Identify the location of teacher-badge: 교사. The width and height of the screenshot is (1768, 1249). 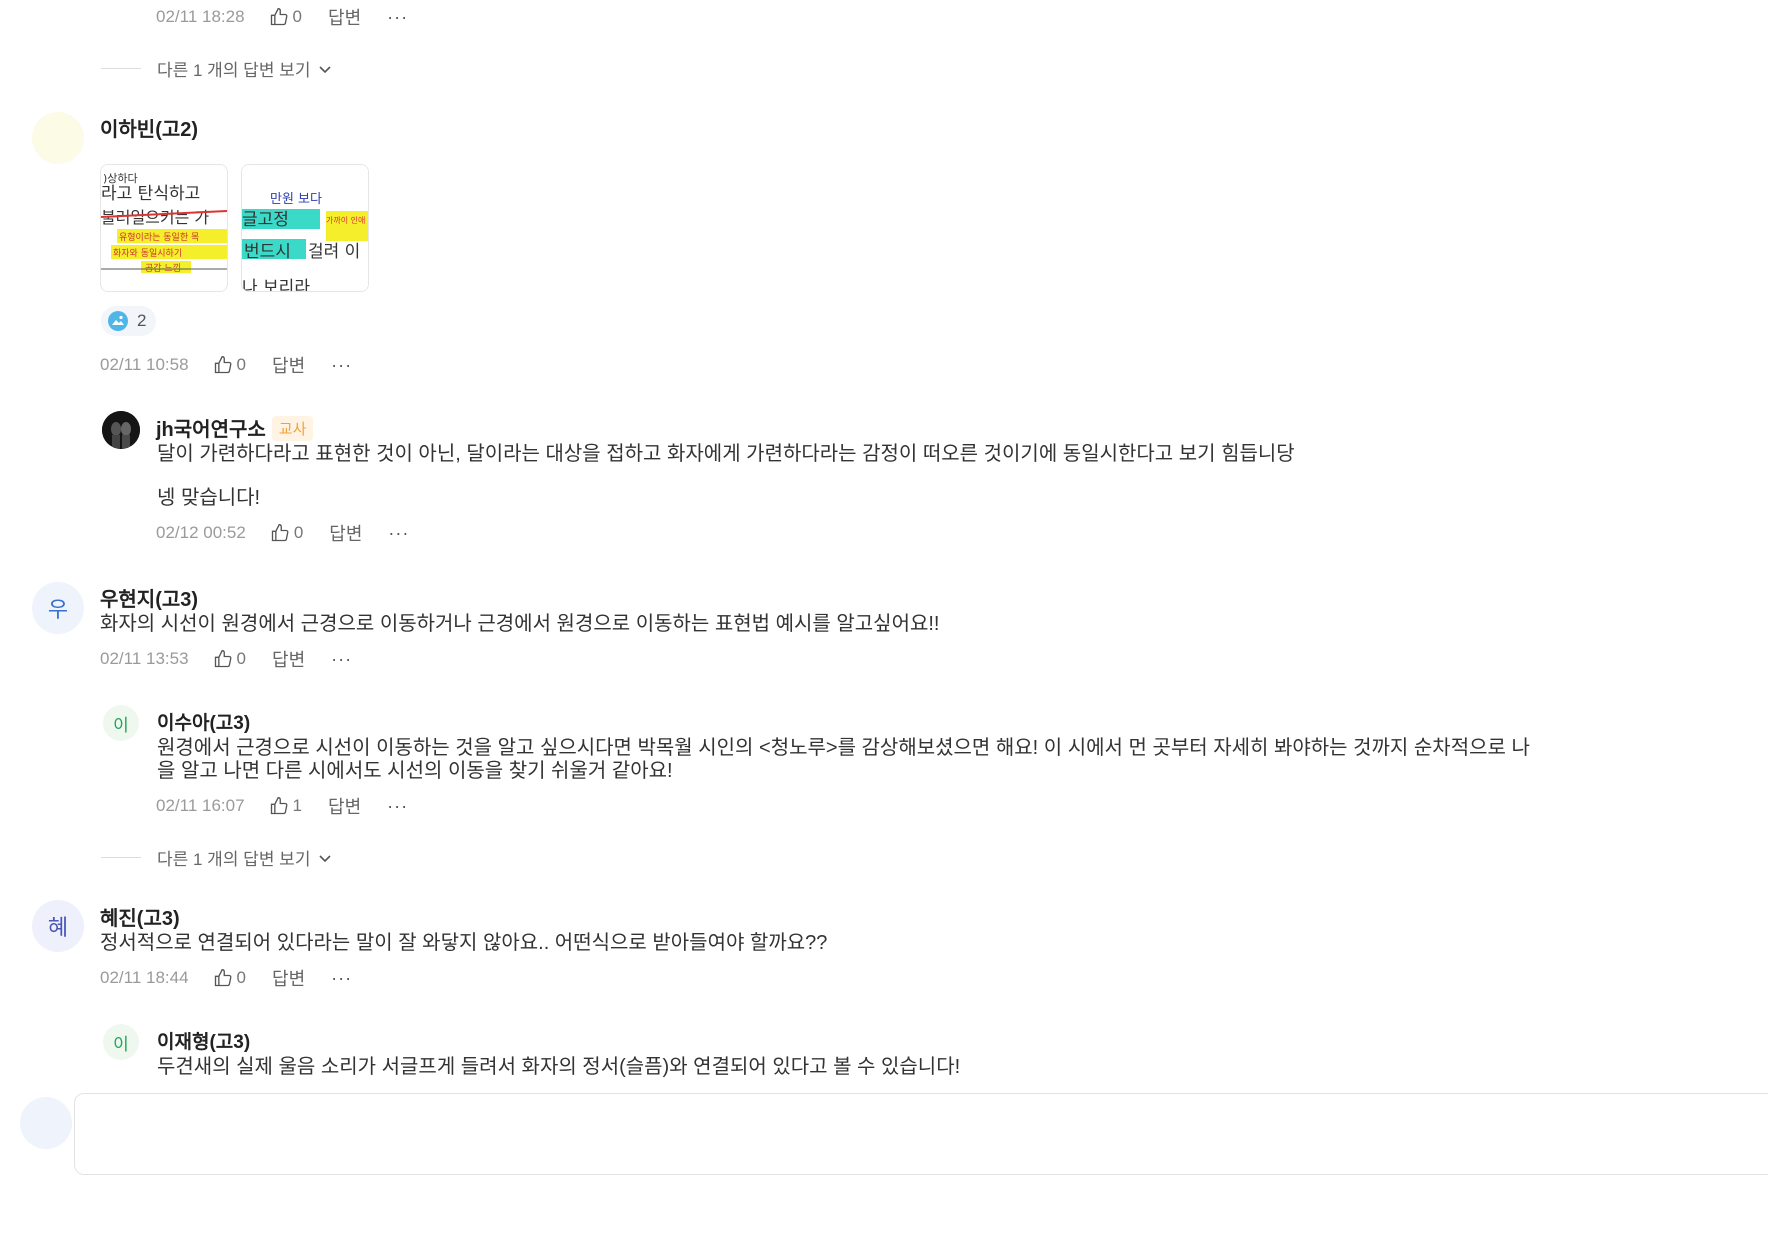
(292, 428).